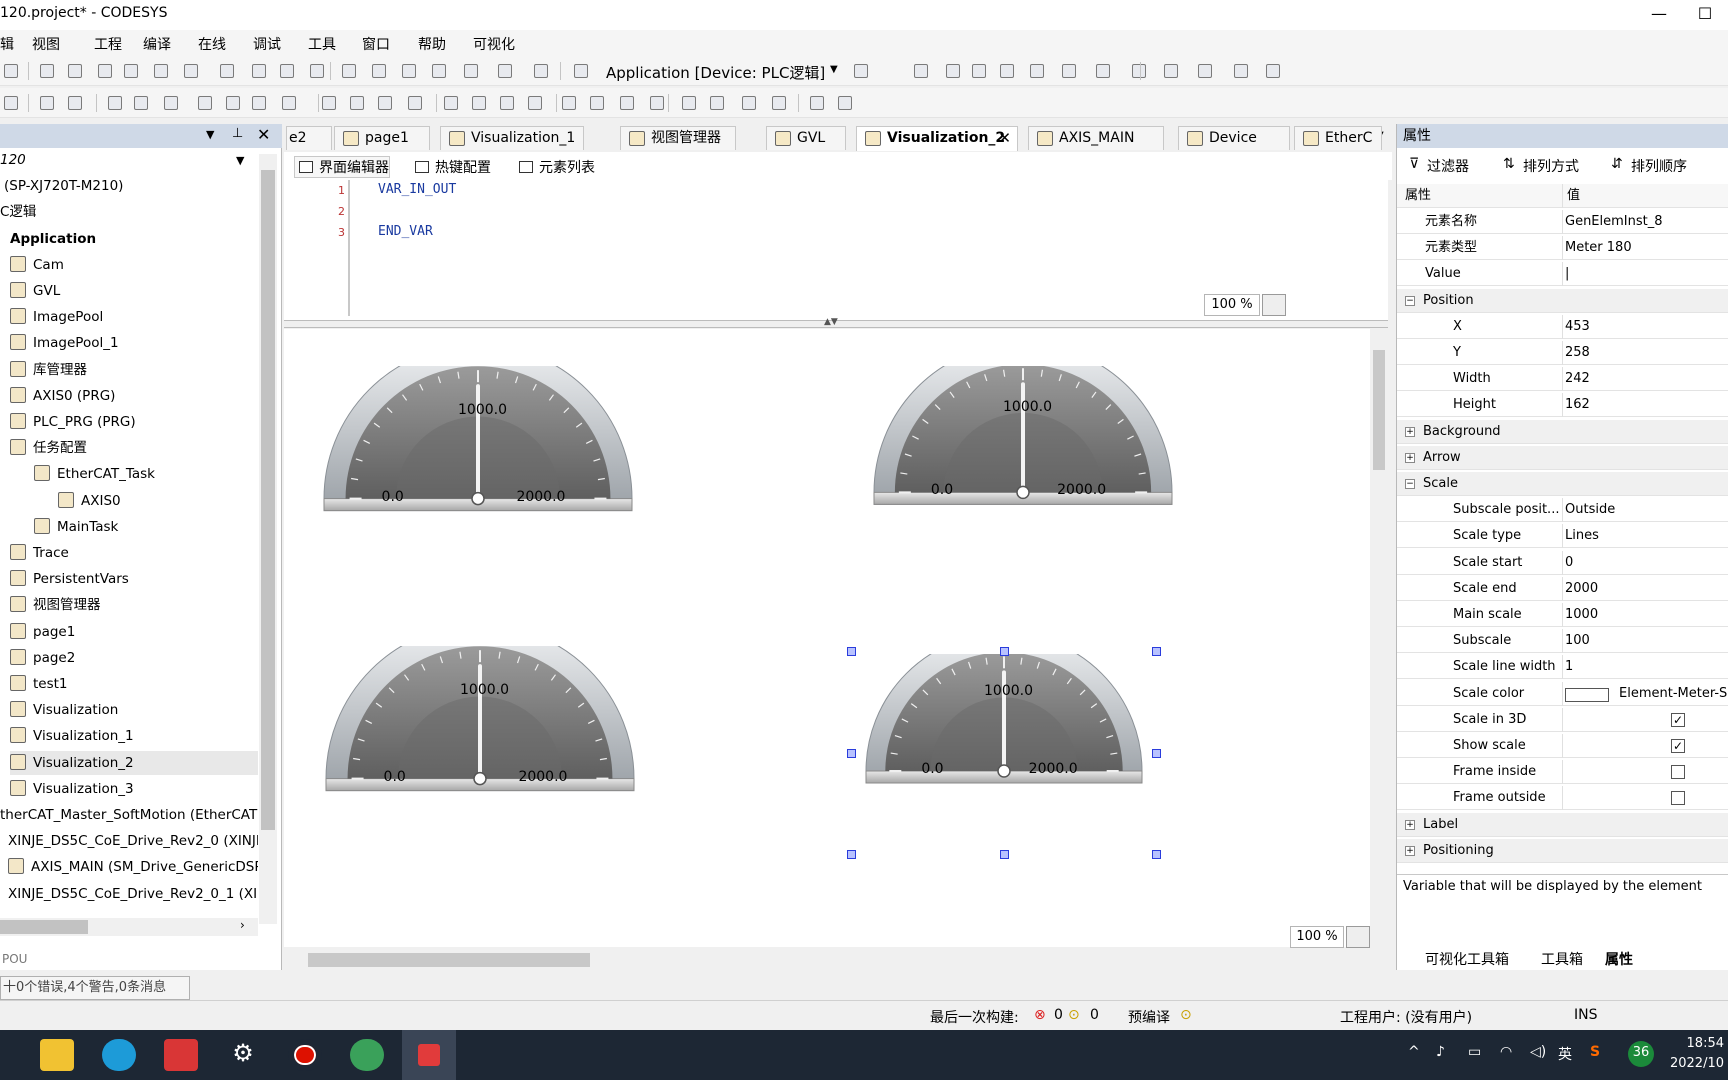  What do you see at coordinates (555, 167) in the screenshot?
I see `subtab-2: 元素列表` at bounding box center [555, 167].